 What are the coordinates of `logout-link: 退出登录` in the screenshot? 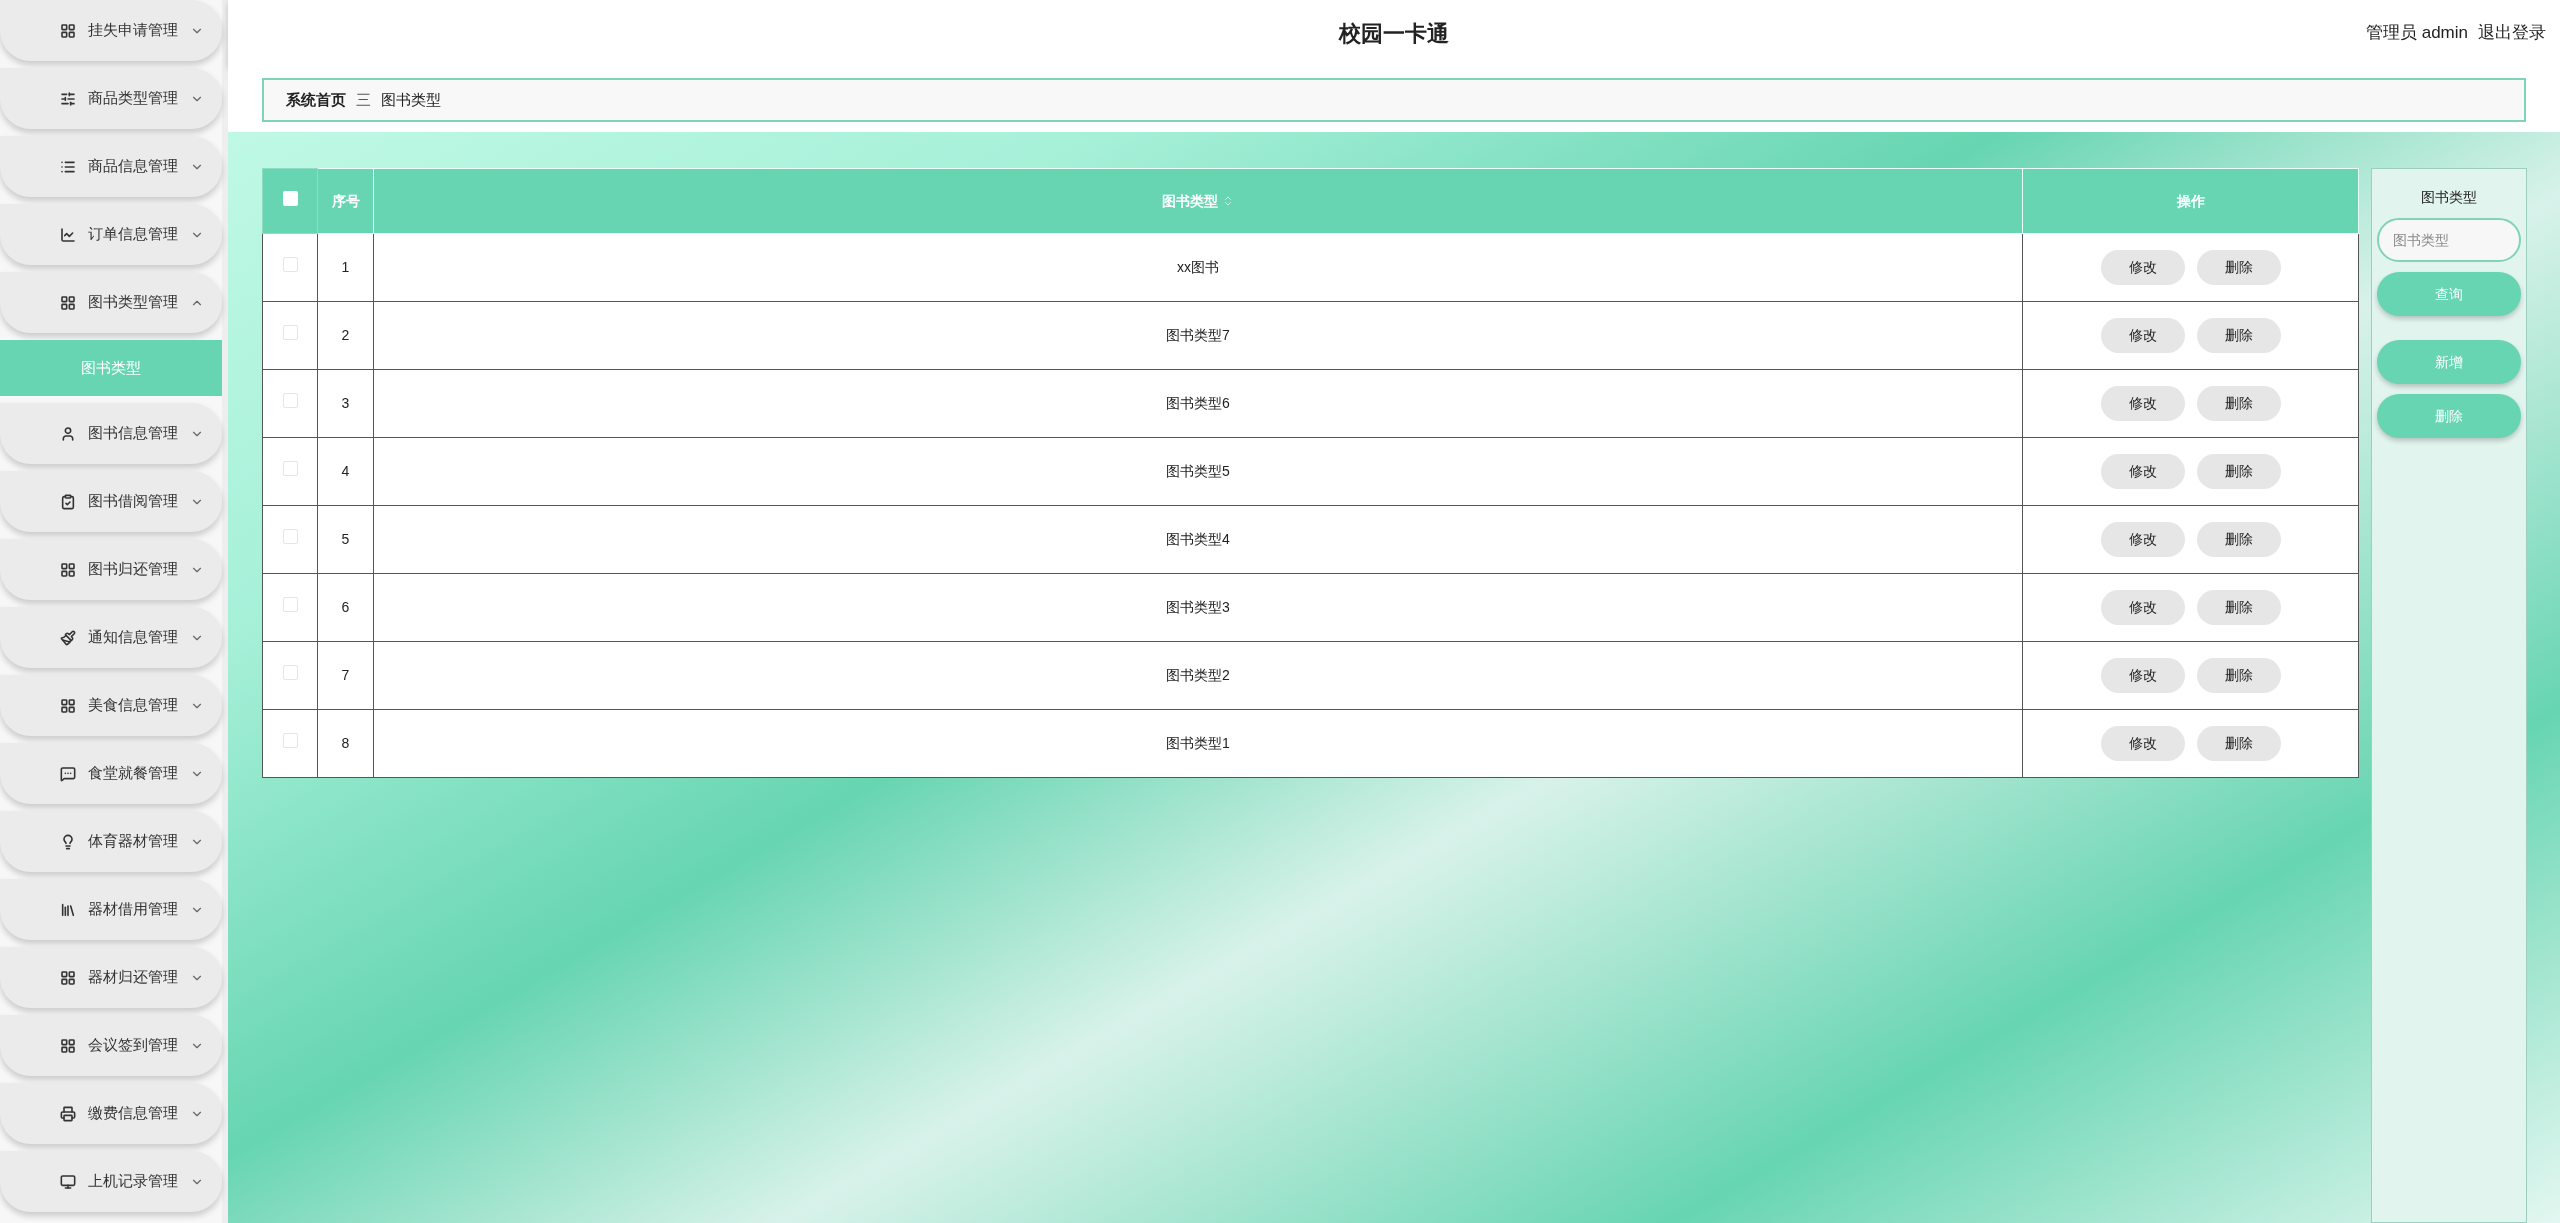 It's located at (2512, 33).